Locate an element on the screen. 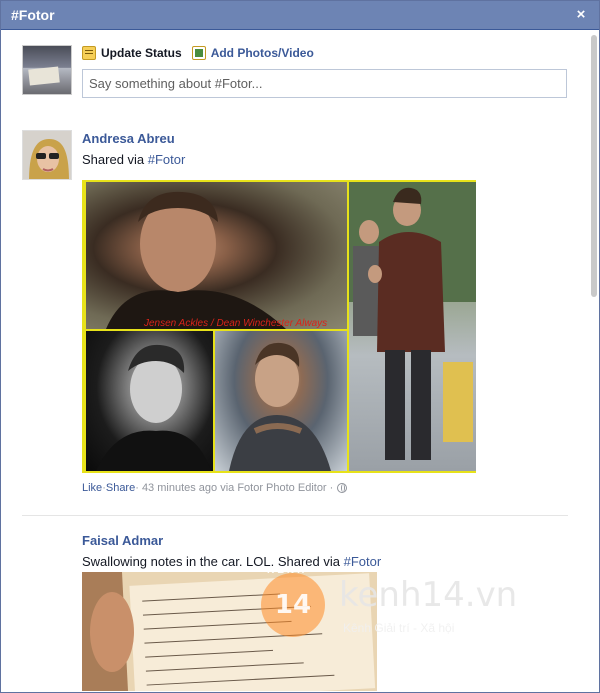 This screenshot has height=693, width=600. tab-update-status-label: Update Status is located at coordinates (141, 53).